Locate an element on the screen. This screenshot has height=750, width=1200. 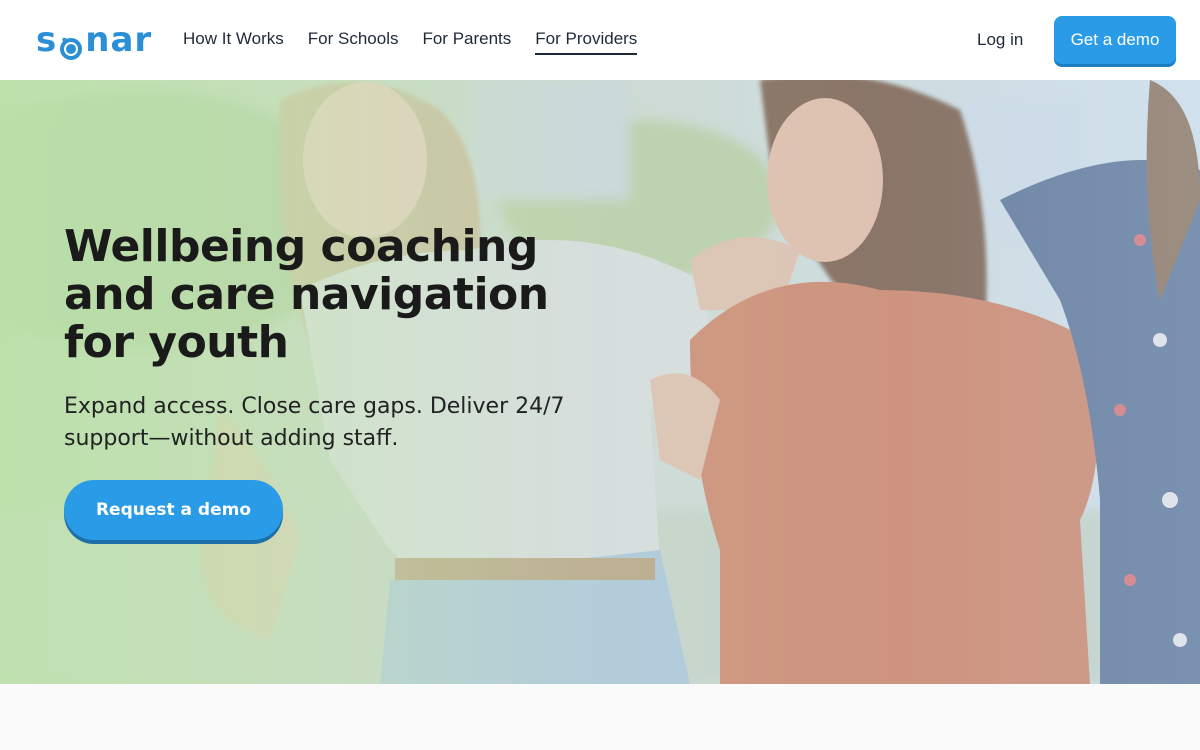
below-hero-section is located at coordinates (600, 717).